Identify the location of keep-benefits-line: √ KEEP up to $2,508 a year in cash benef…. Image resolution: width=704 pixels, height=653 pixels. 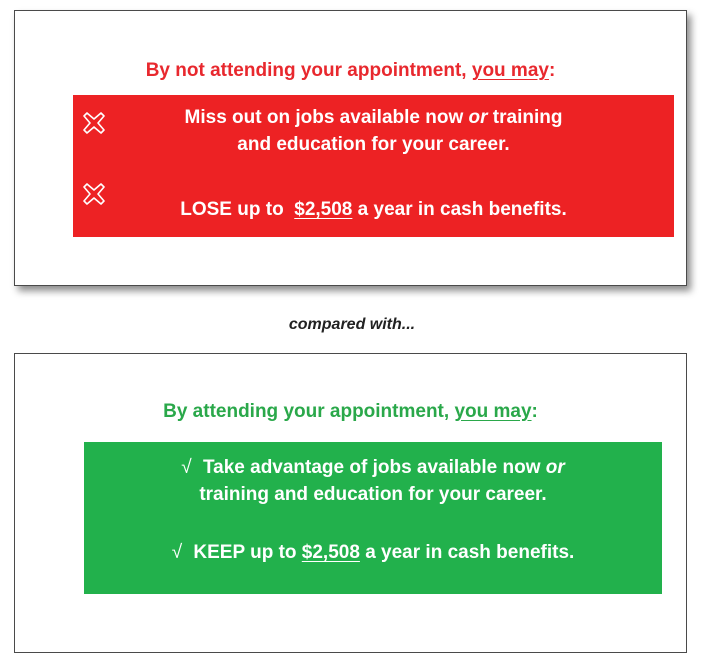
(373, 552).